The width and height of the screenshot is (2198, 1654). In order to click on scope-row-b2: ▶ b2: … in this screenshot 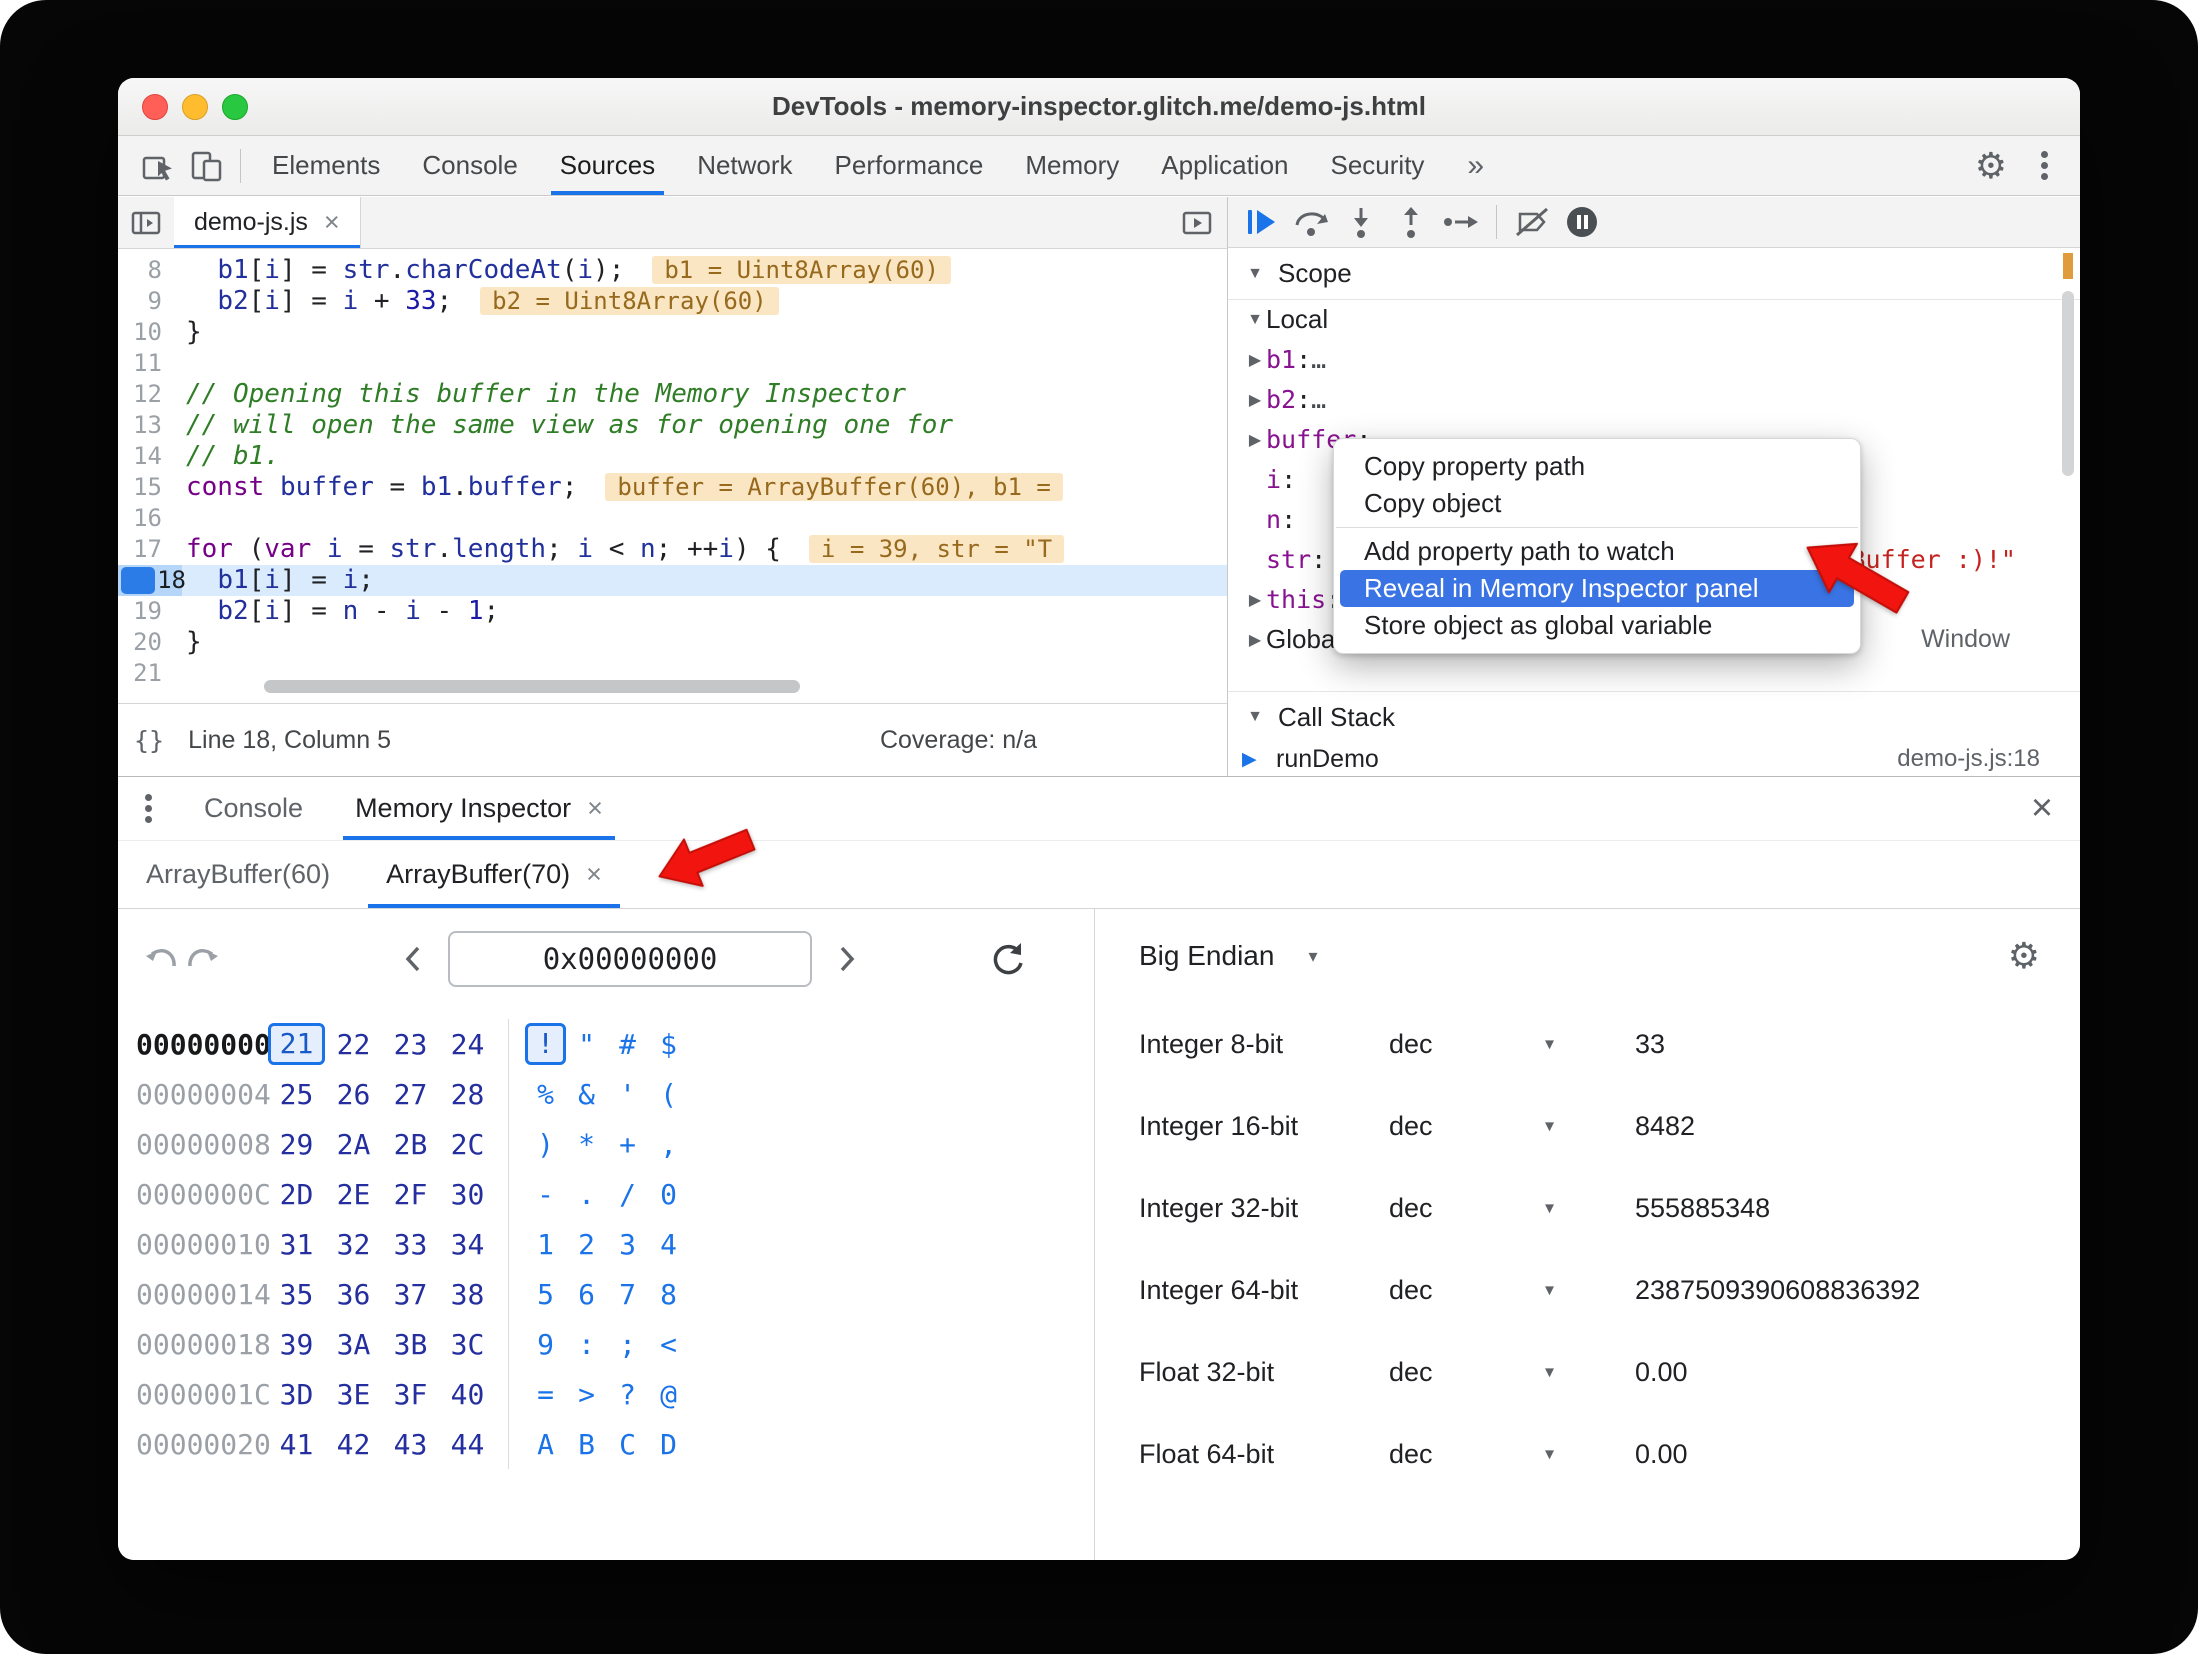, I will do `click(1654, 400)`.